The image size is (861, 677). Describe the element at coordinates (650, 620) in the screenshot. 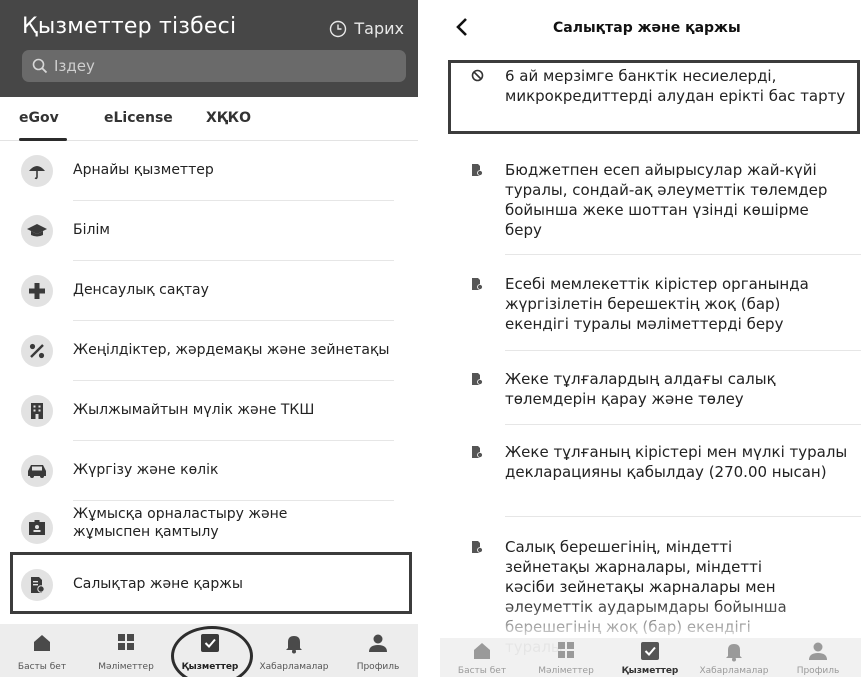

I see `scroll-fade` at that location.